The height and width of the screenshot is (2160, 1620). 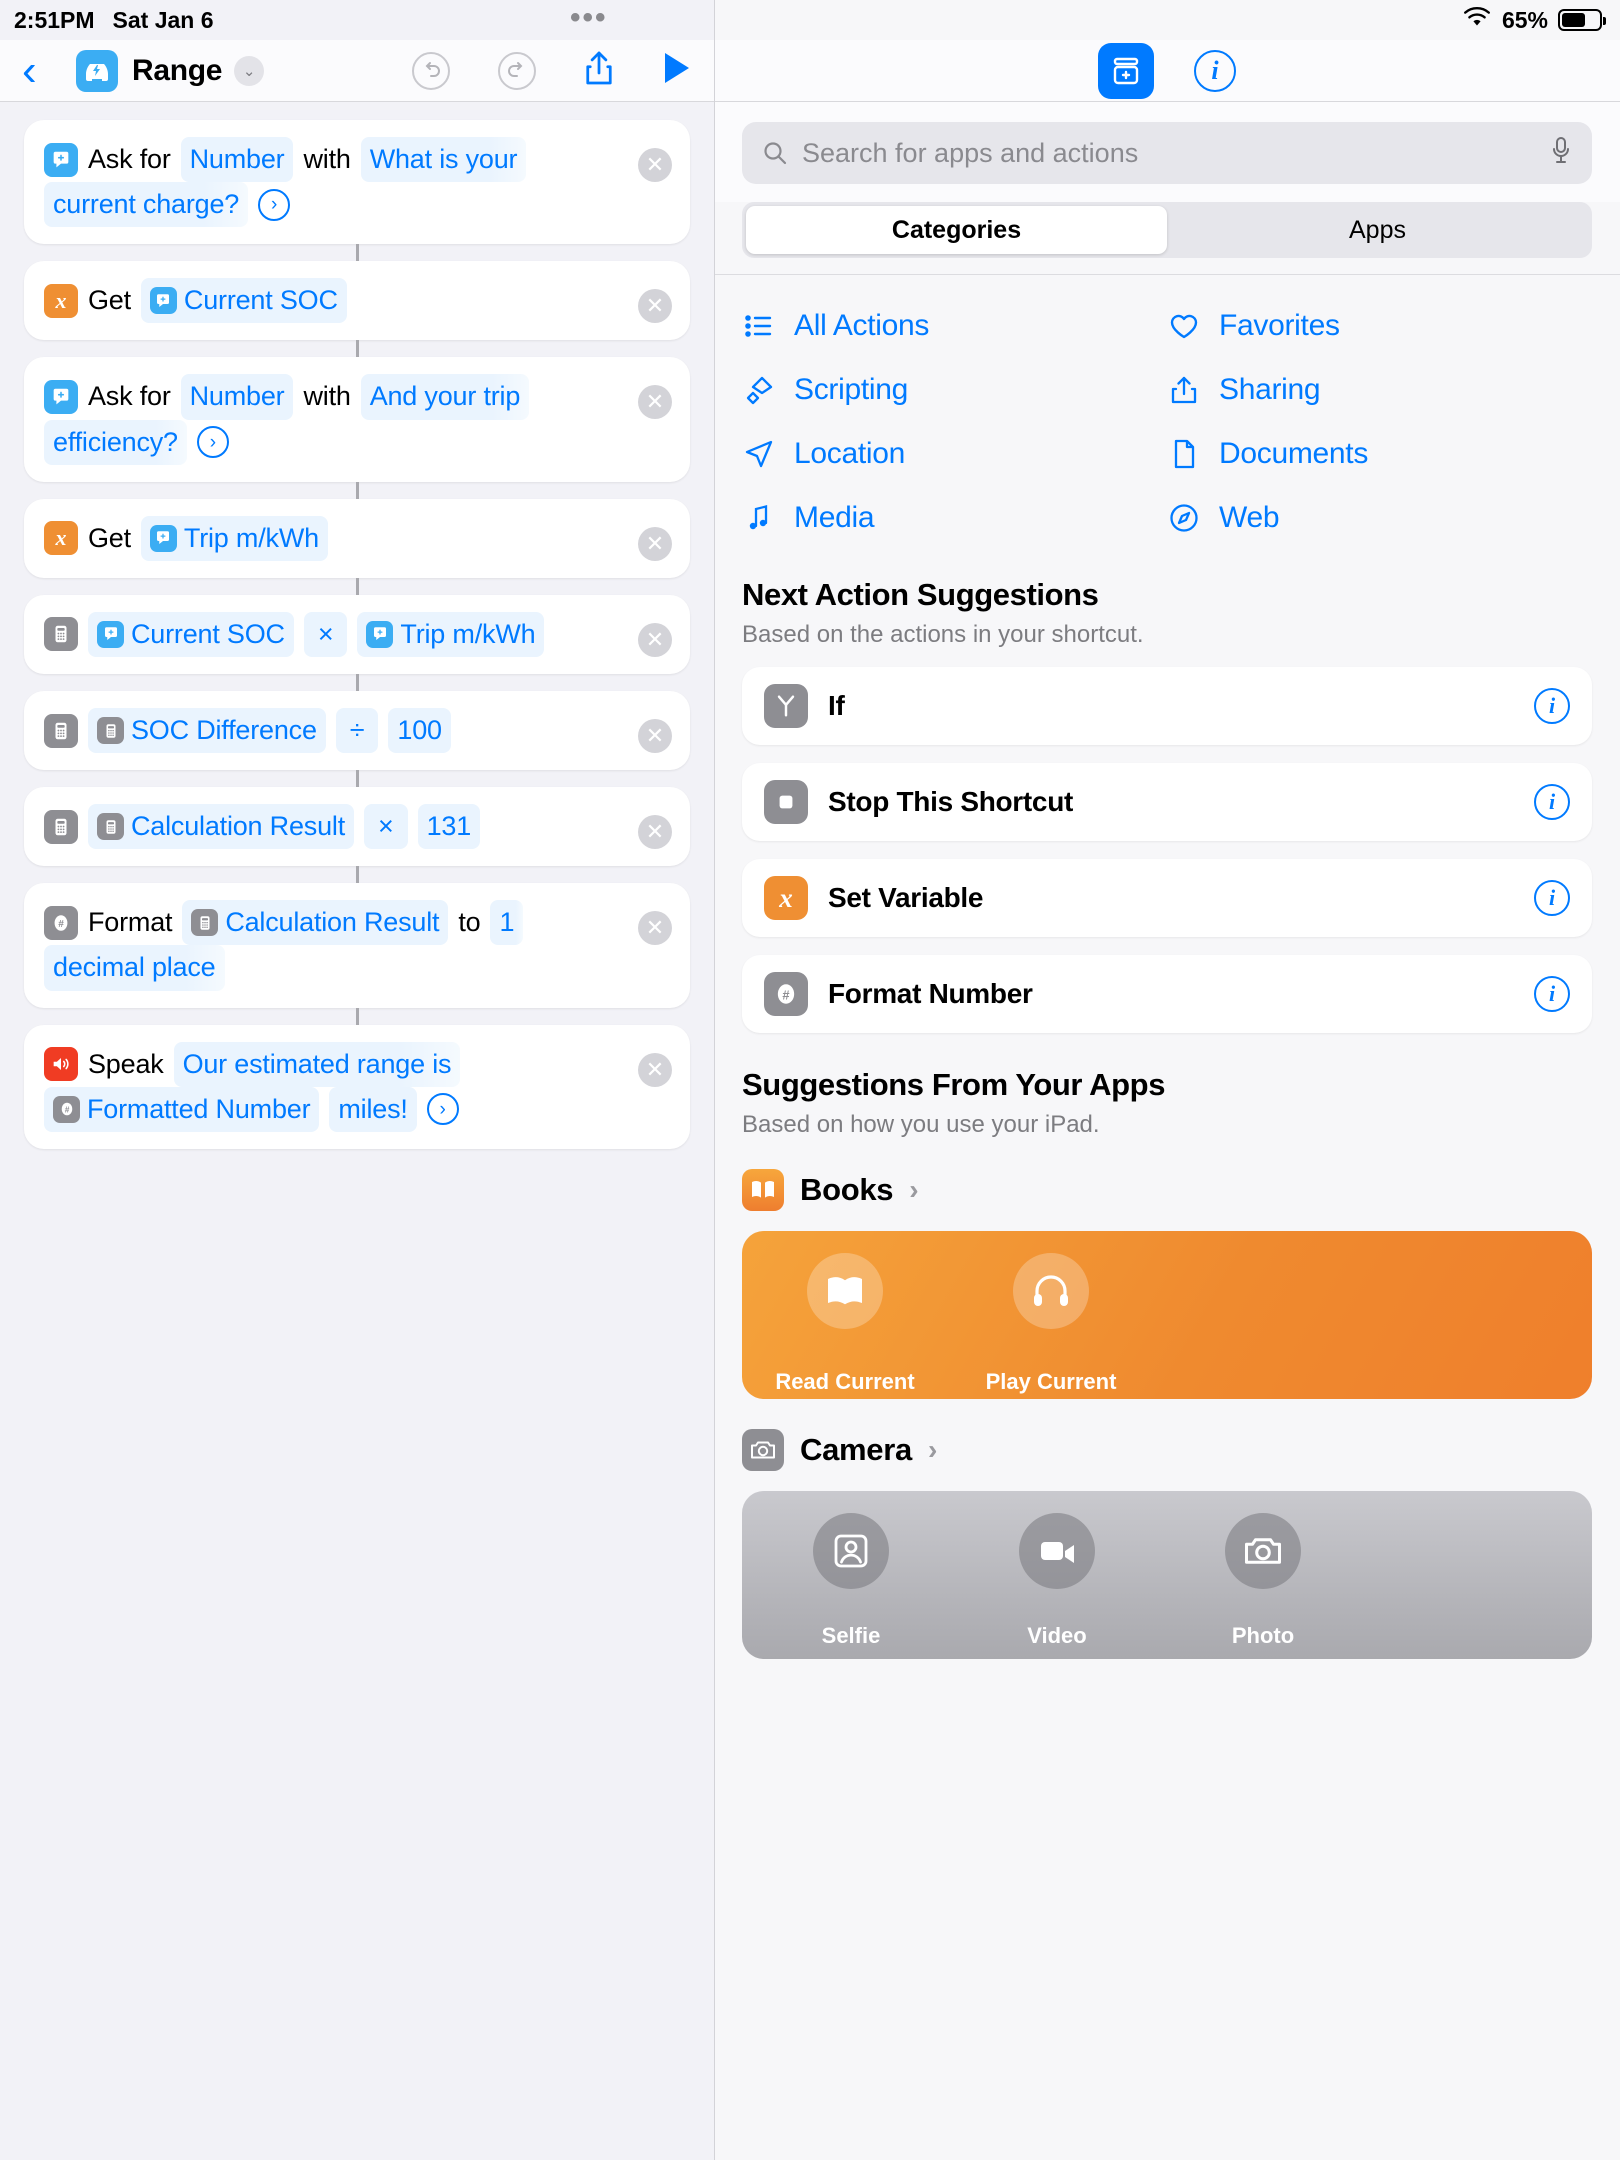 I want to click on parameter-token: 100, so click(x=419, y=730).